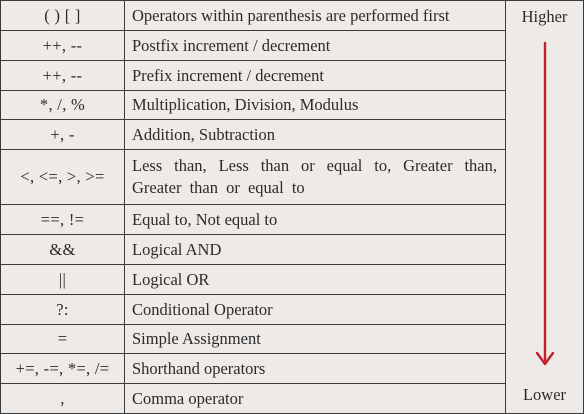 This screenshot has width=584, height=414. I want to click on table-row: && Logical AND, so click(292, 249).